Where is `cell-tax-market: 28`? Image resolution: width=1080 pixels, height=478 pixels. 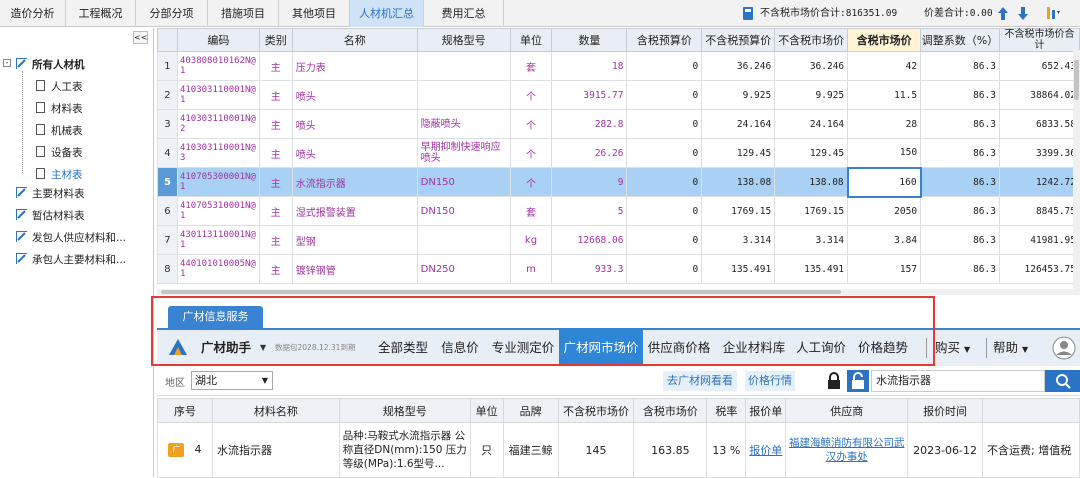
cell-tax-market: 28 is located at coordinates (884, 124).